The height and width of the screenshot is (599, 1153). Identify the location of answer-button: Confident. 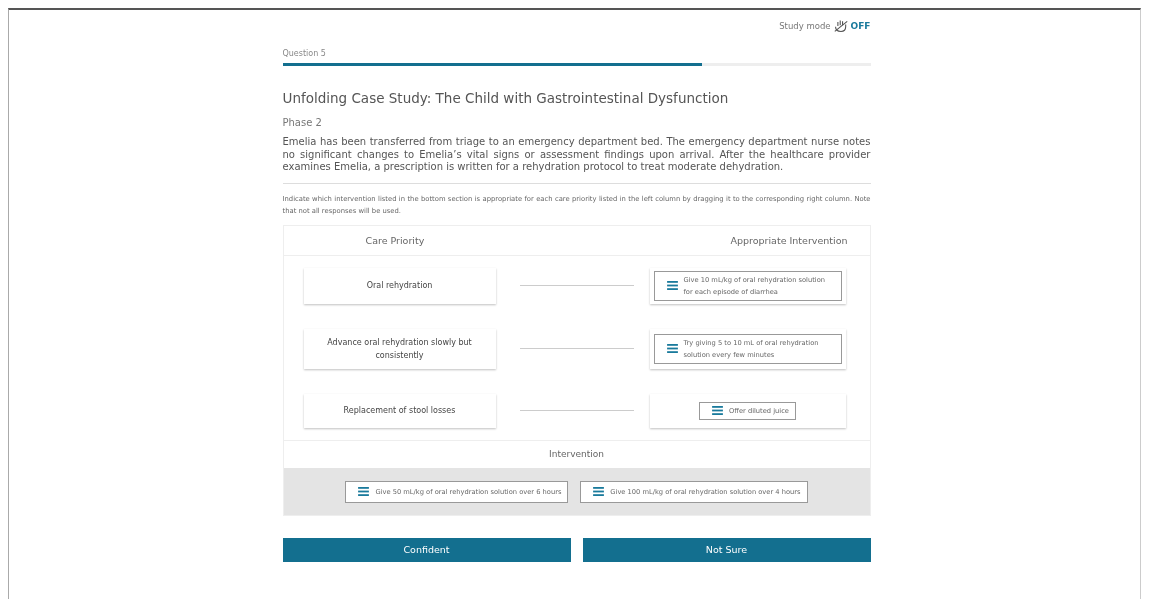
(426, 549).